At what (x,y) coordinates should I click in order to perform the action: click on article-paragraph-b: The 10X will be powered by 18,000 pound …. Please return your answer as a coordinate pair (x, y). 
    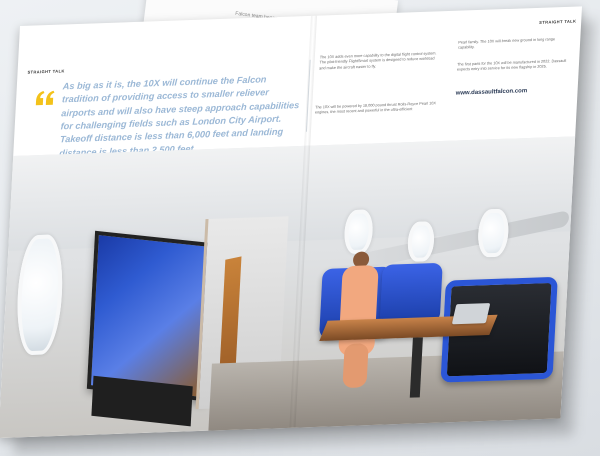
    Looking at the image, I should click on (375, 108).